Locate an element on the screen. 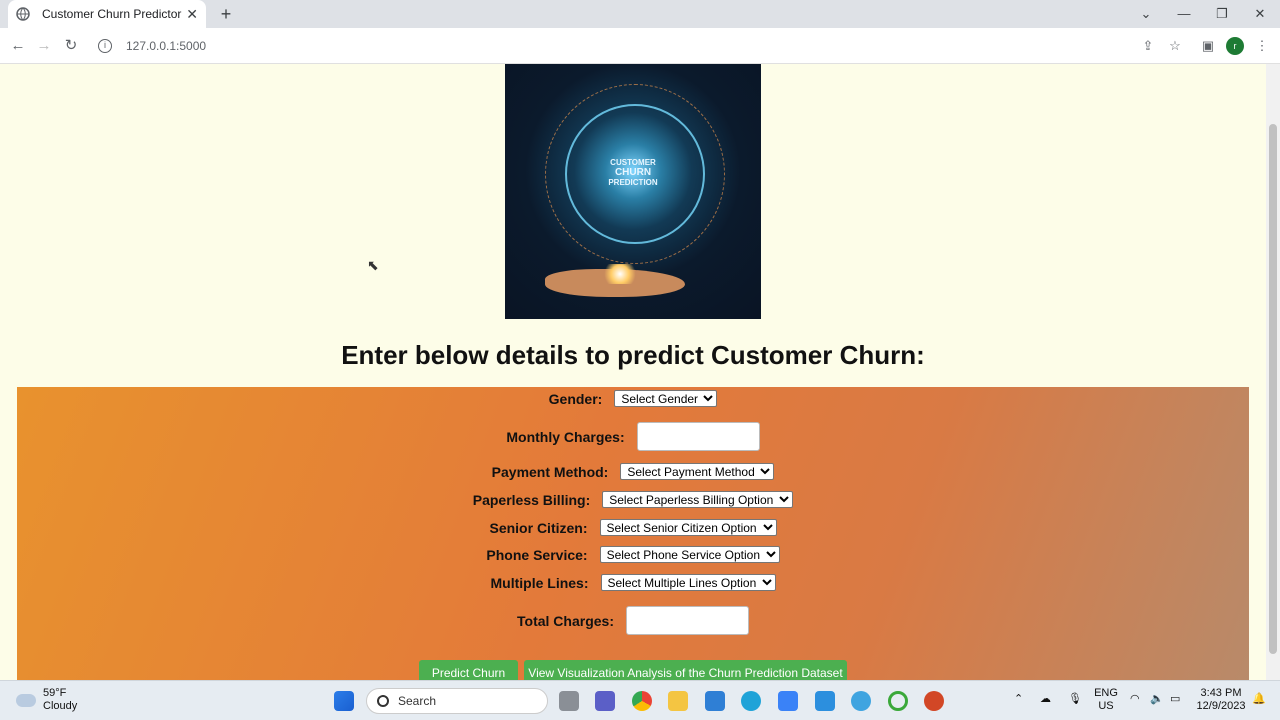 The image size is (1280, 720). side-panel-icon: ▣ is located at coordinates (1208, 46).